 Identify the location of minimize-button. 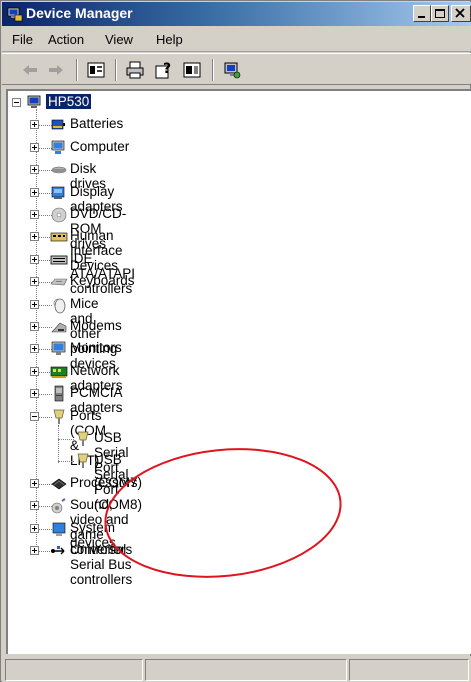
(422, 13).